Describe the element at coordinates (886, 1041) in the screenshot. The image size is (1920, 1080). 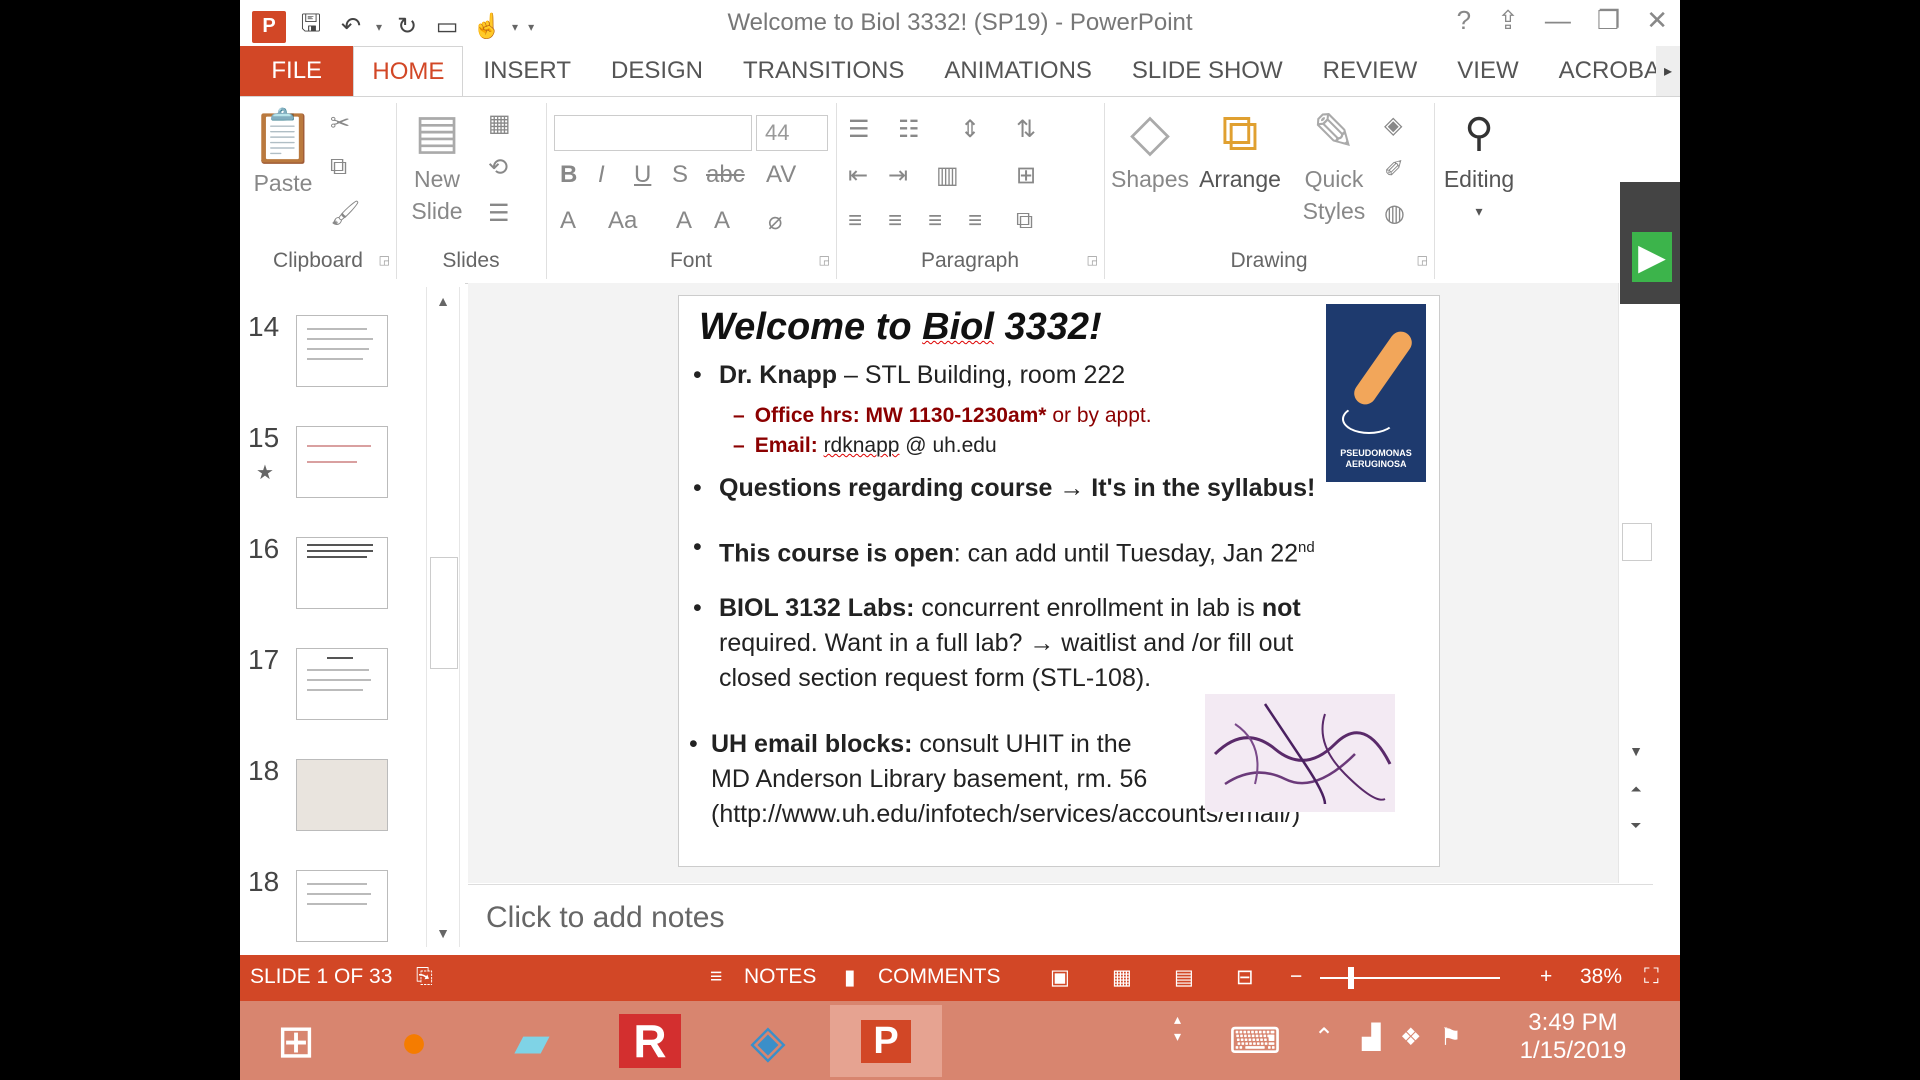
I see `powerpoint-taskbar-icon: P` at that location.